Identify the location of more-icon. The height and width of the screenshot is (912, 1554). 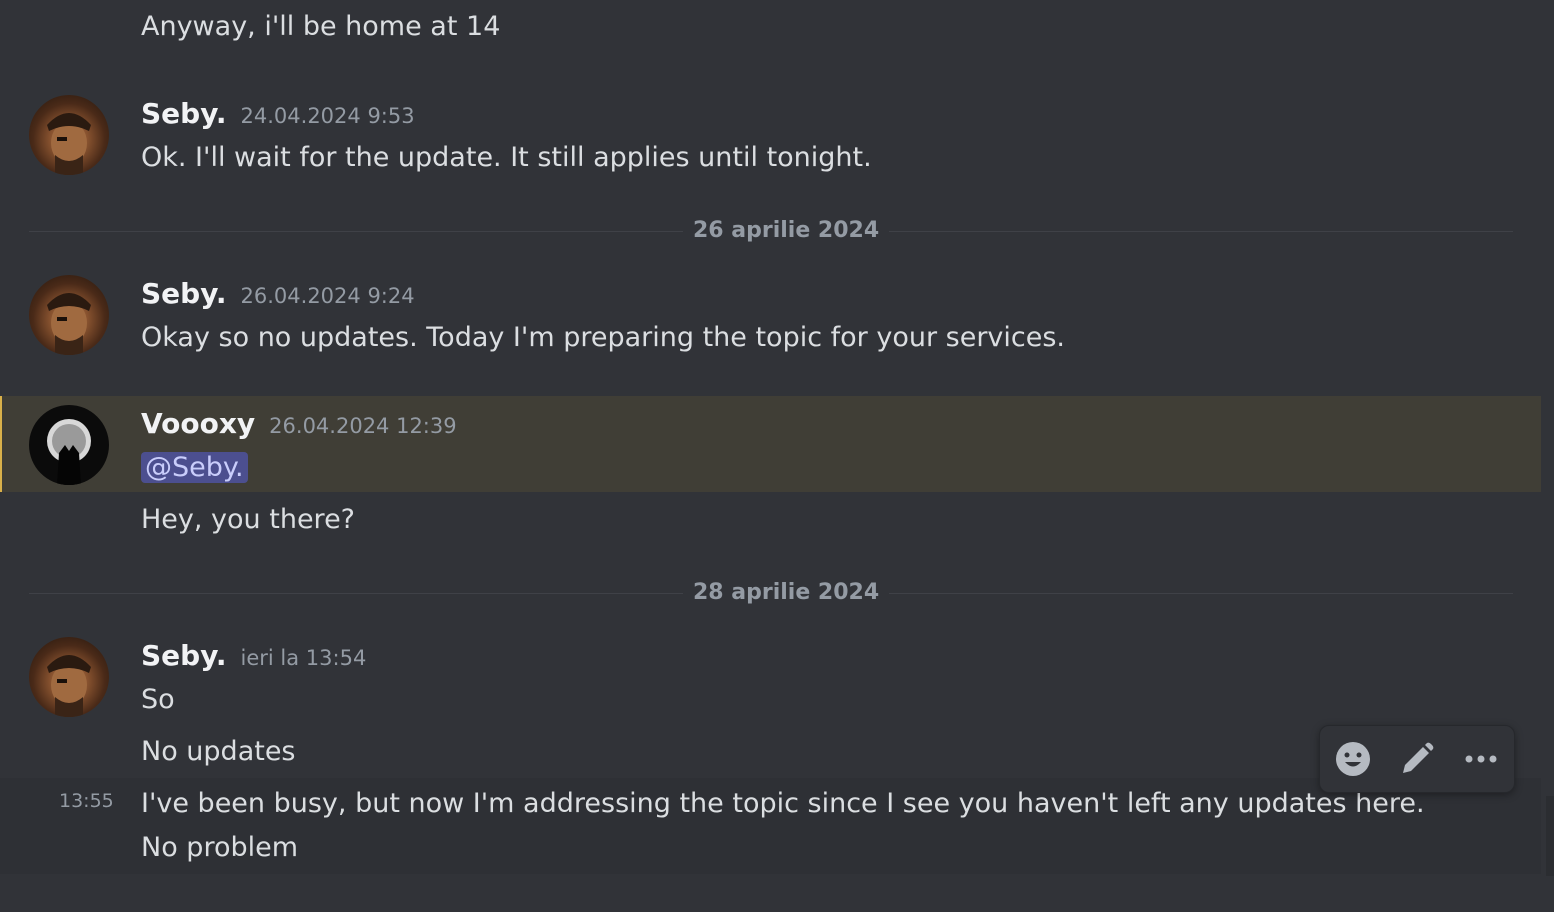
(1481, 759).